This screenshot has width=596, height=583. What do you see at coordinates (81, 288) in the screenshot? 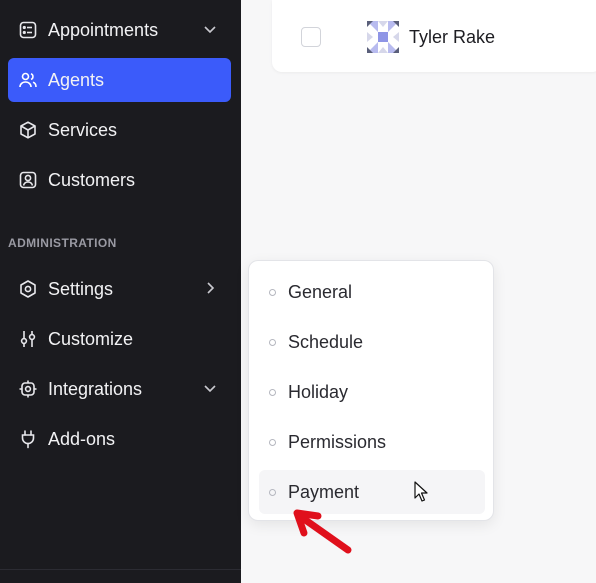
I see `sidebar-item-label: Settings` at bounding box center [81, 288].